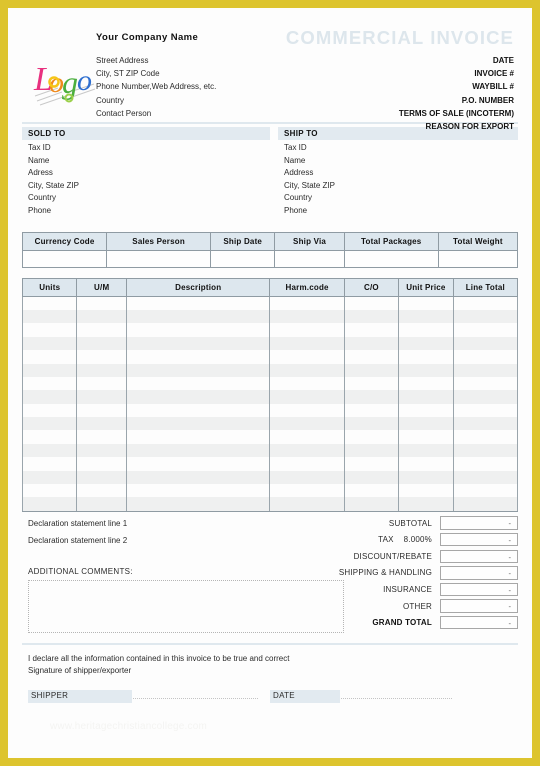  Describe the element at coordinates (143, 694) in the screenshot. I see `shipper-signature-field: SHIPPER` at that location.